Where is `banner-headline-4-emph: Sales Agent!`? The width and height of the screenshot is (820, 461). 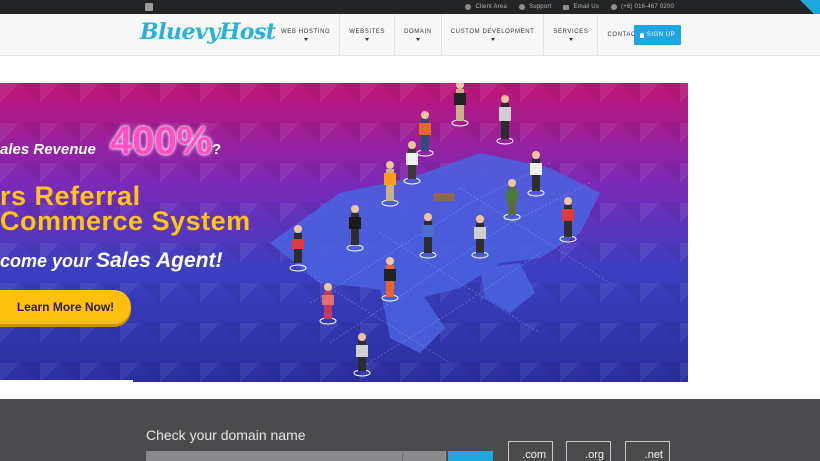 banner-headline-4-emph: Sales Agent! is located at coordinates (159, 260).